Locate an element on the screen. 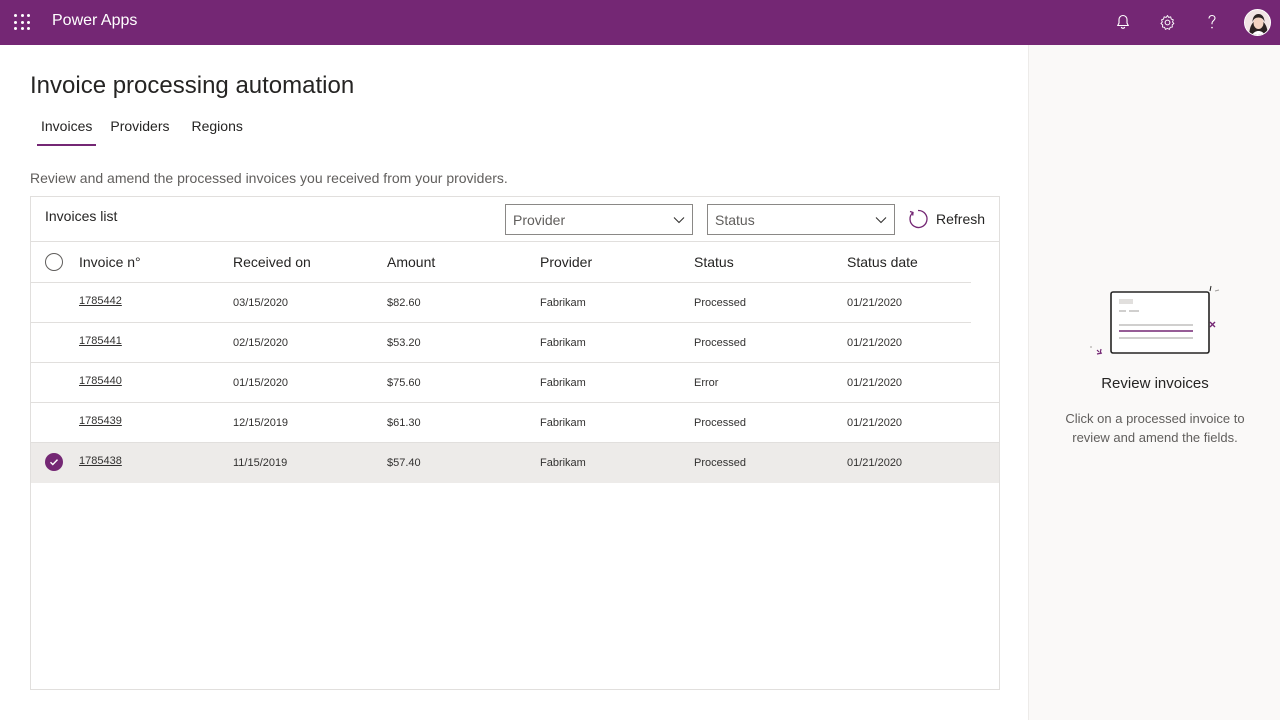 The width and height of the screenshot is (1280, 720). provider-filter-placeholder: Provider is located at coordinates (539, 219).